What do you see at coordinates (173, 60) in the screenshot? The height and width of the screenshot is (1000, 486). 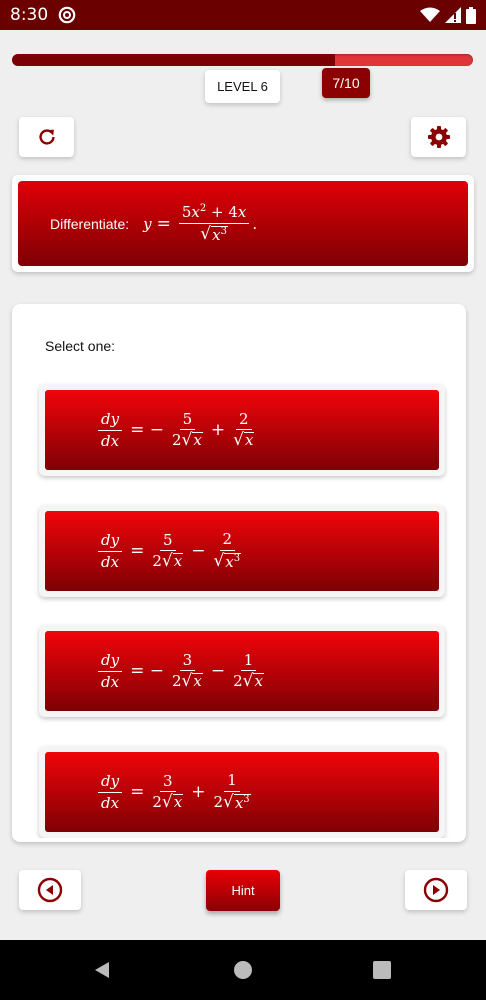 I see `progress-fill` at bounding box center [173, 60].